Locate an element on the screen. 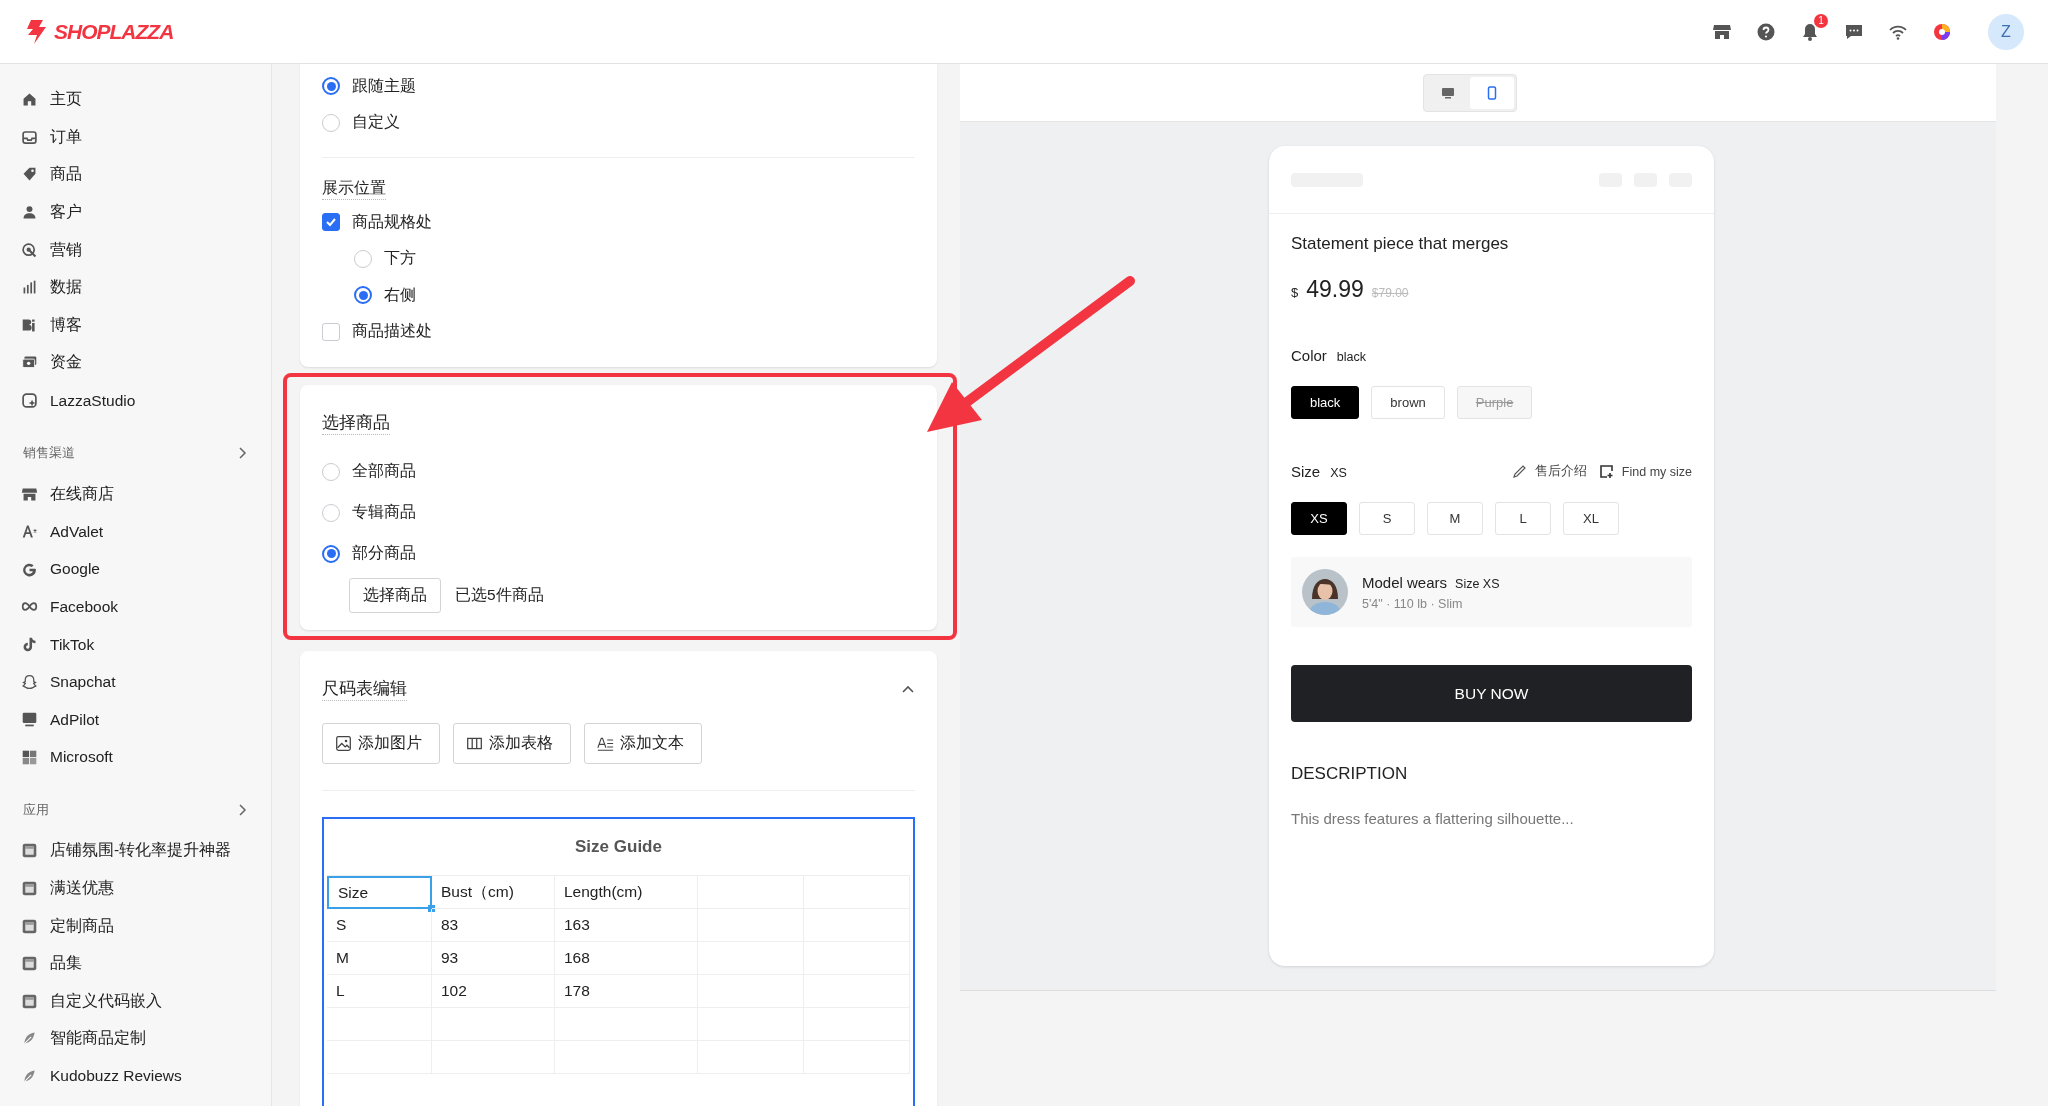 The image size is (2048, 1106). currency-symbol: $ is located at coordinates (1295, 292).